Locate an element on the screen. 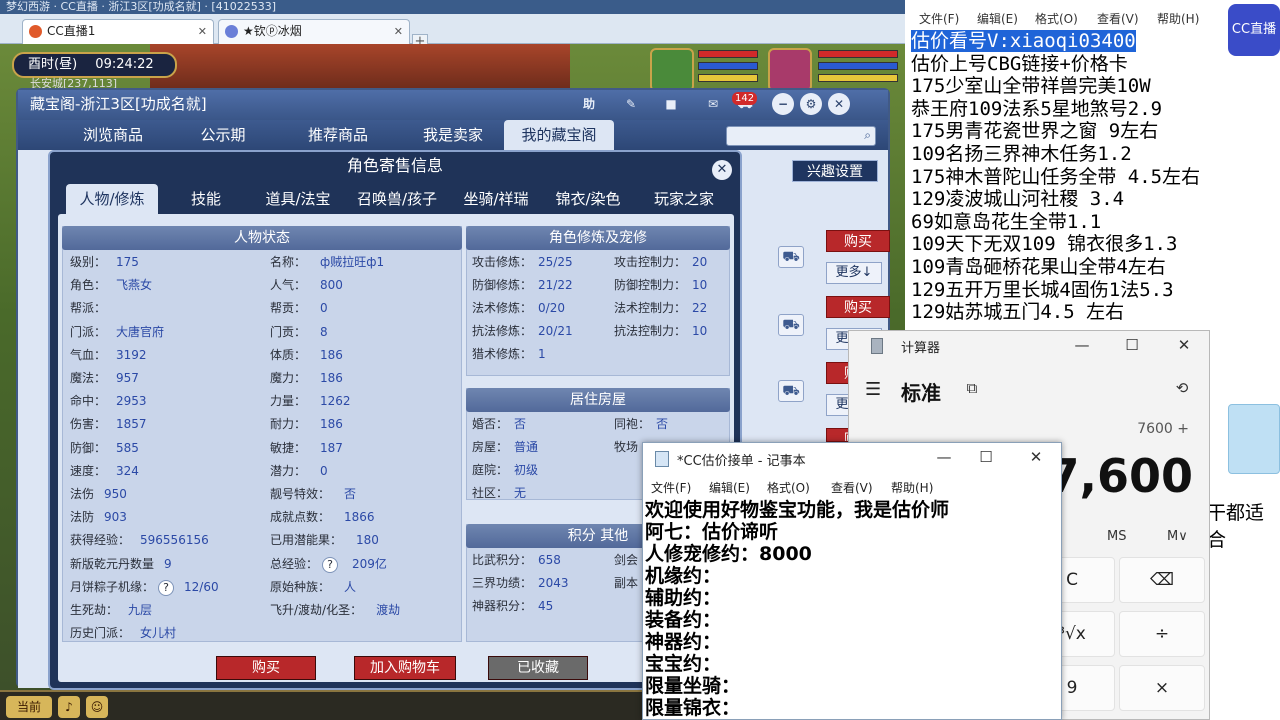  tab-home: 玩家之家 is located at coordinates (684, 199).